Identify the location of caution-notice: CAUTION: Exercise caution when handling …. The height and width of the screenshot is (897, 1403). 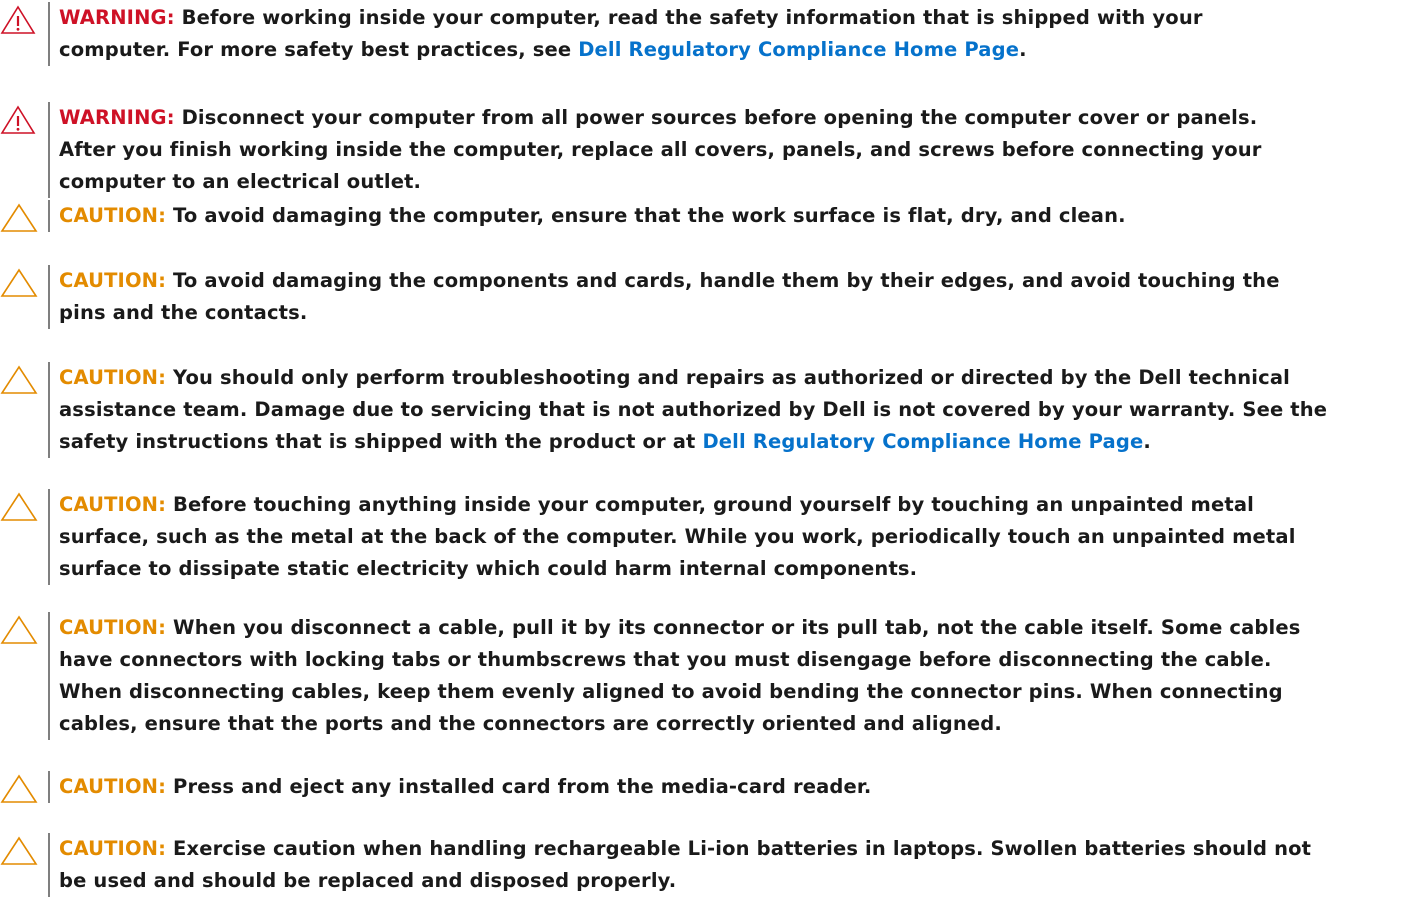
(701, 865).